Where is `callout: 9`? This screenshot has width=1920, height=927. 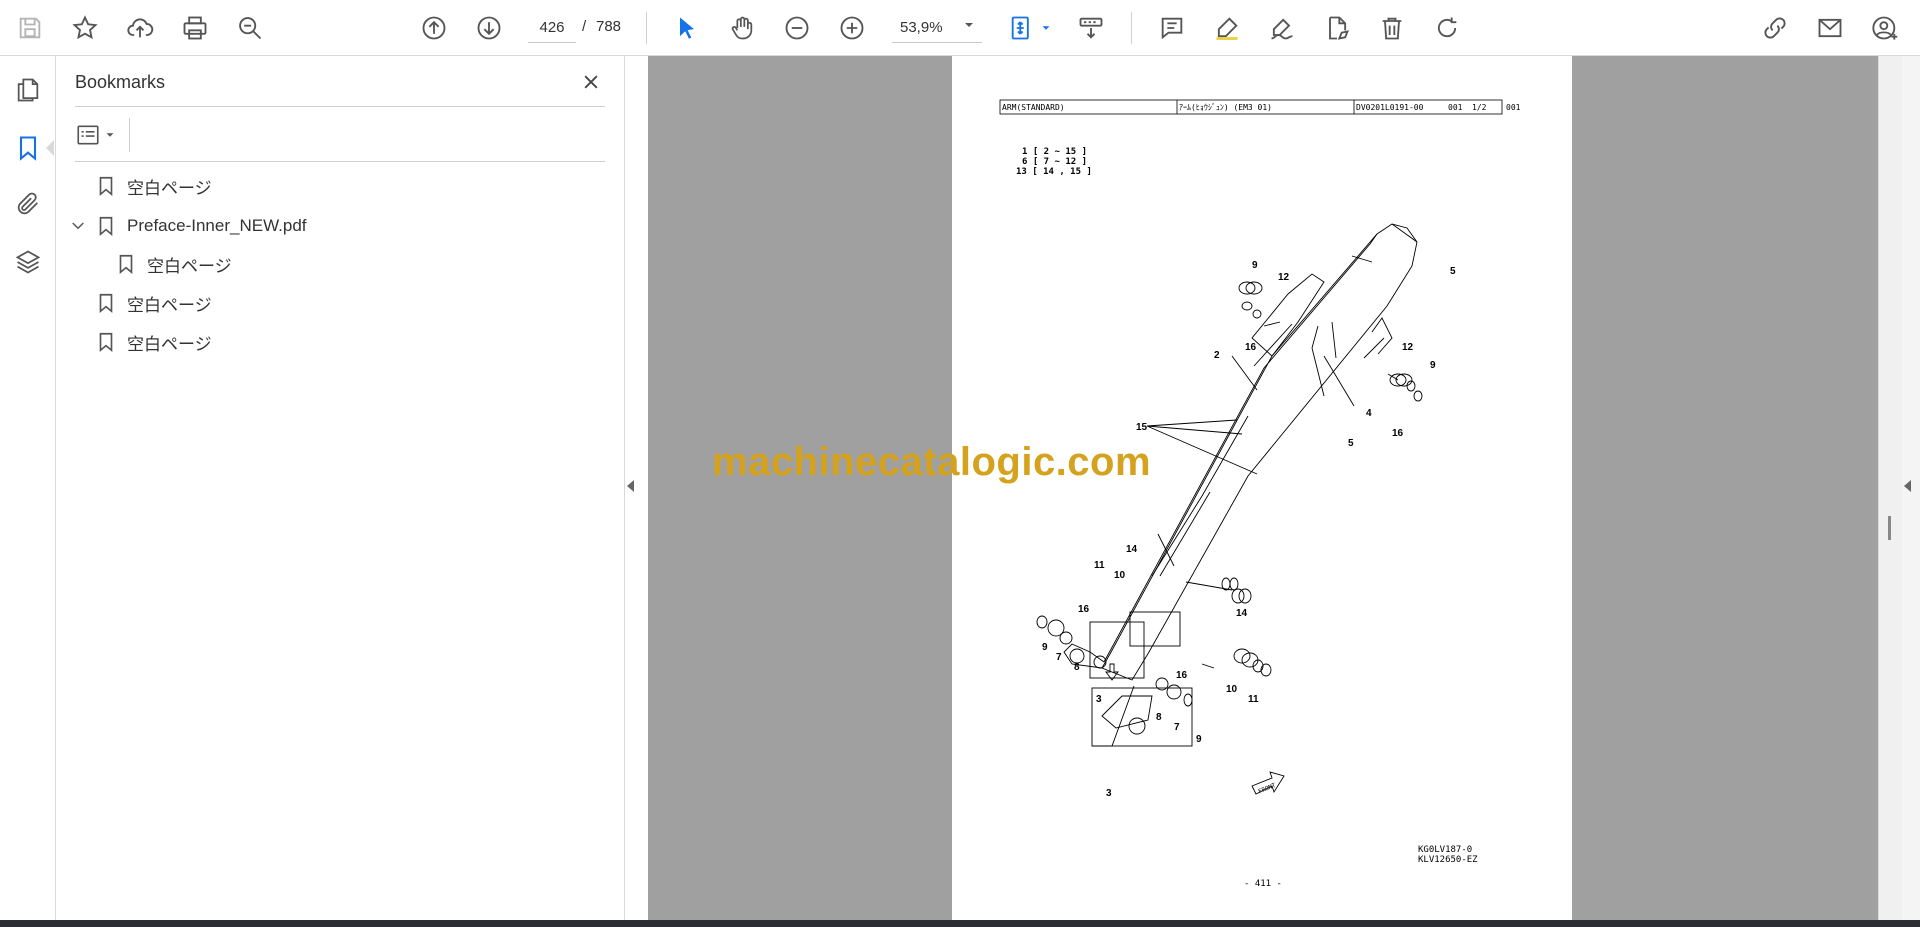 callout: 9 is located at coordinates (1255, 265).